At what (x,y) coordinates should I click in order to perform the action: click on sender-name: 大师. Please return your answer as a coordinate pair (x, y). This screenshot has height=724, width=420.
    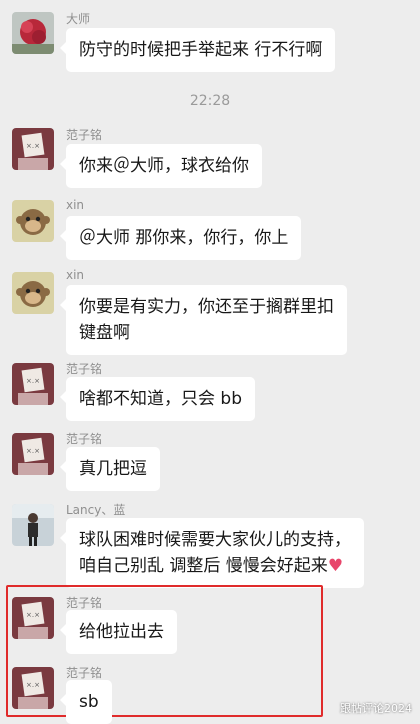
    Looking at the image, I should click on (78, 19).